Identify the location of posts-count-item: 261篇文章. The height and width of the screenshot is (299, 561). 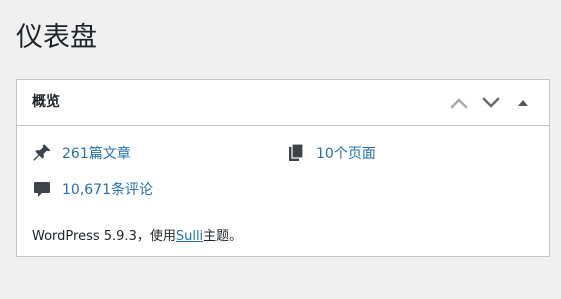
(81, 153).